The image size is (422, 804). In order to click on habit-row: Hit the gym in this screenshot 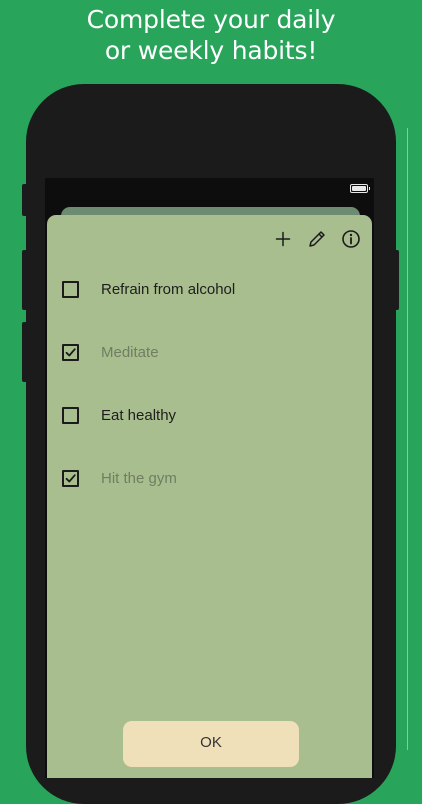, I will do `click(119, 478)`.